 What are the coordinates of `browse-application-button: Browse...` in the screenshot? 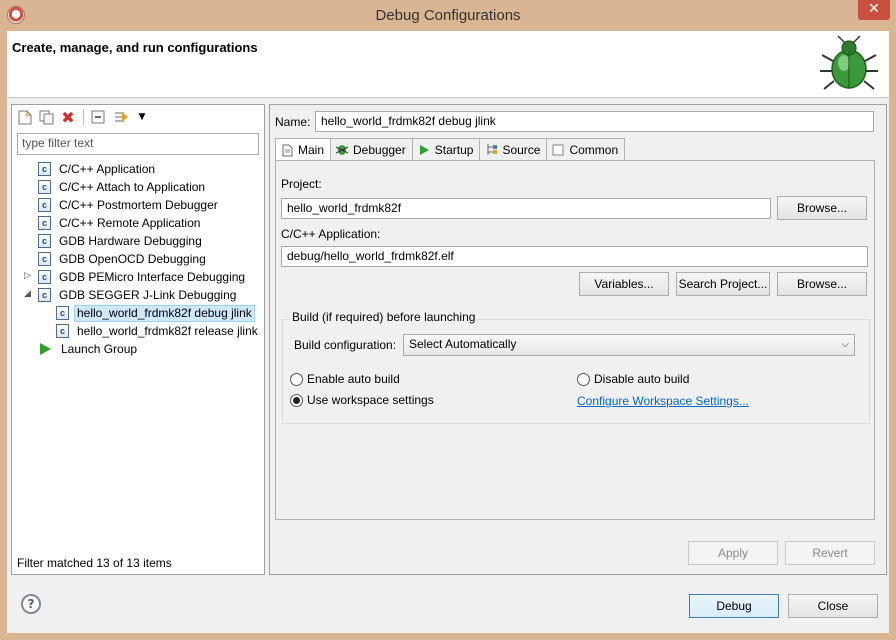 It's located at (822, 284).